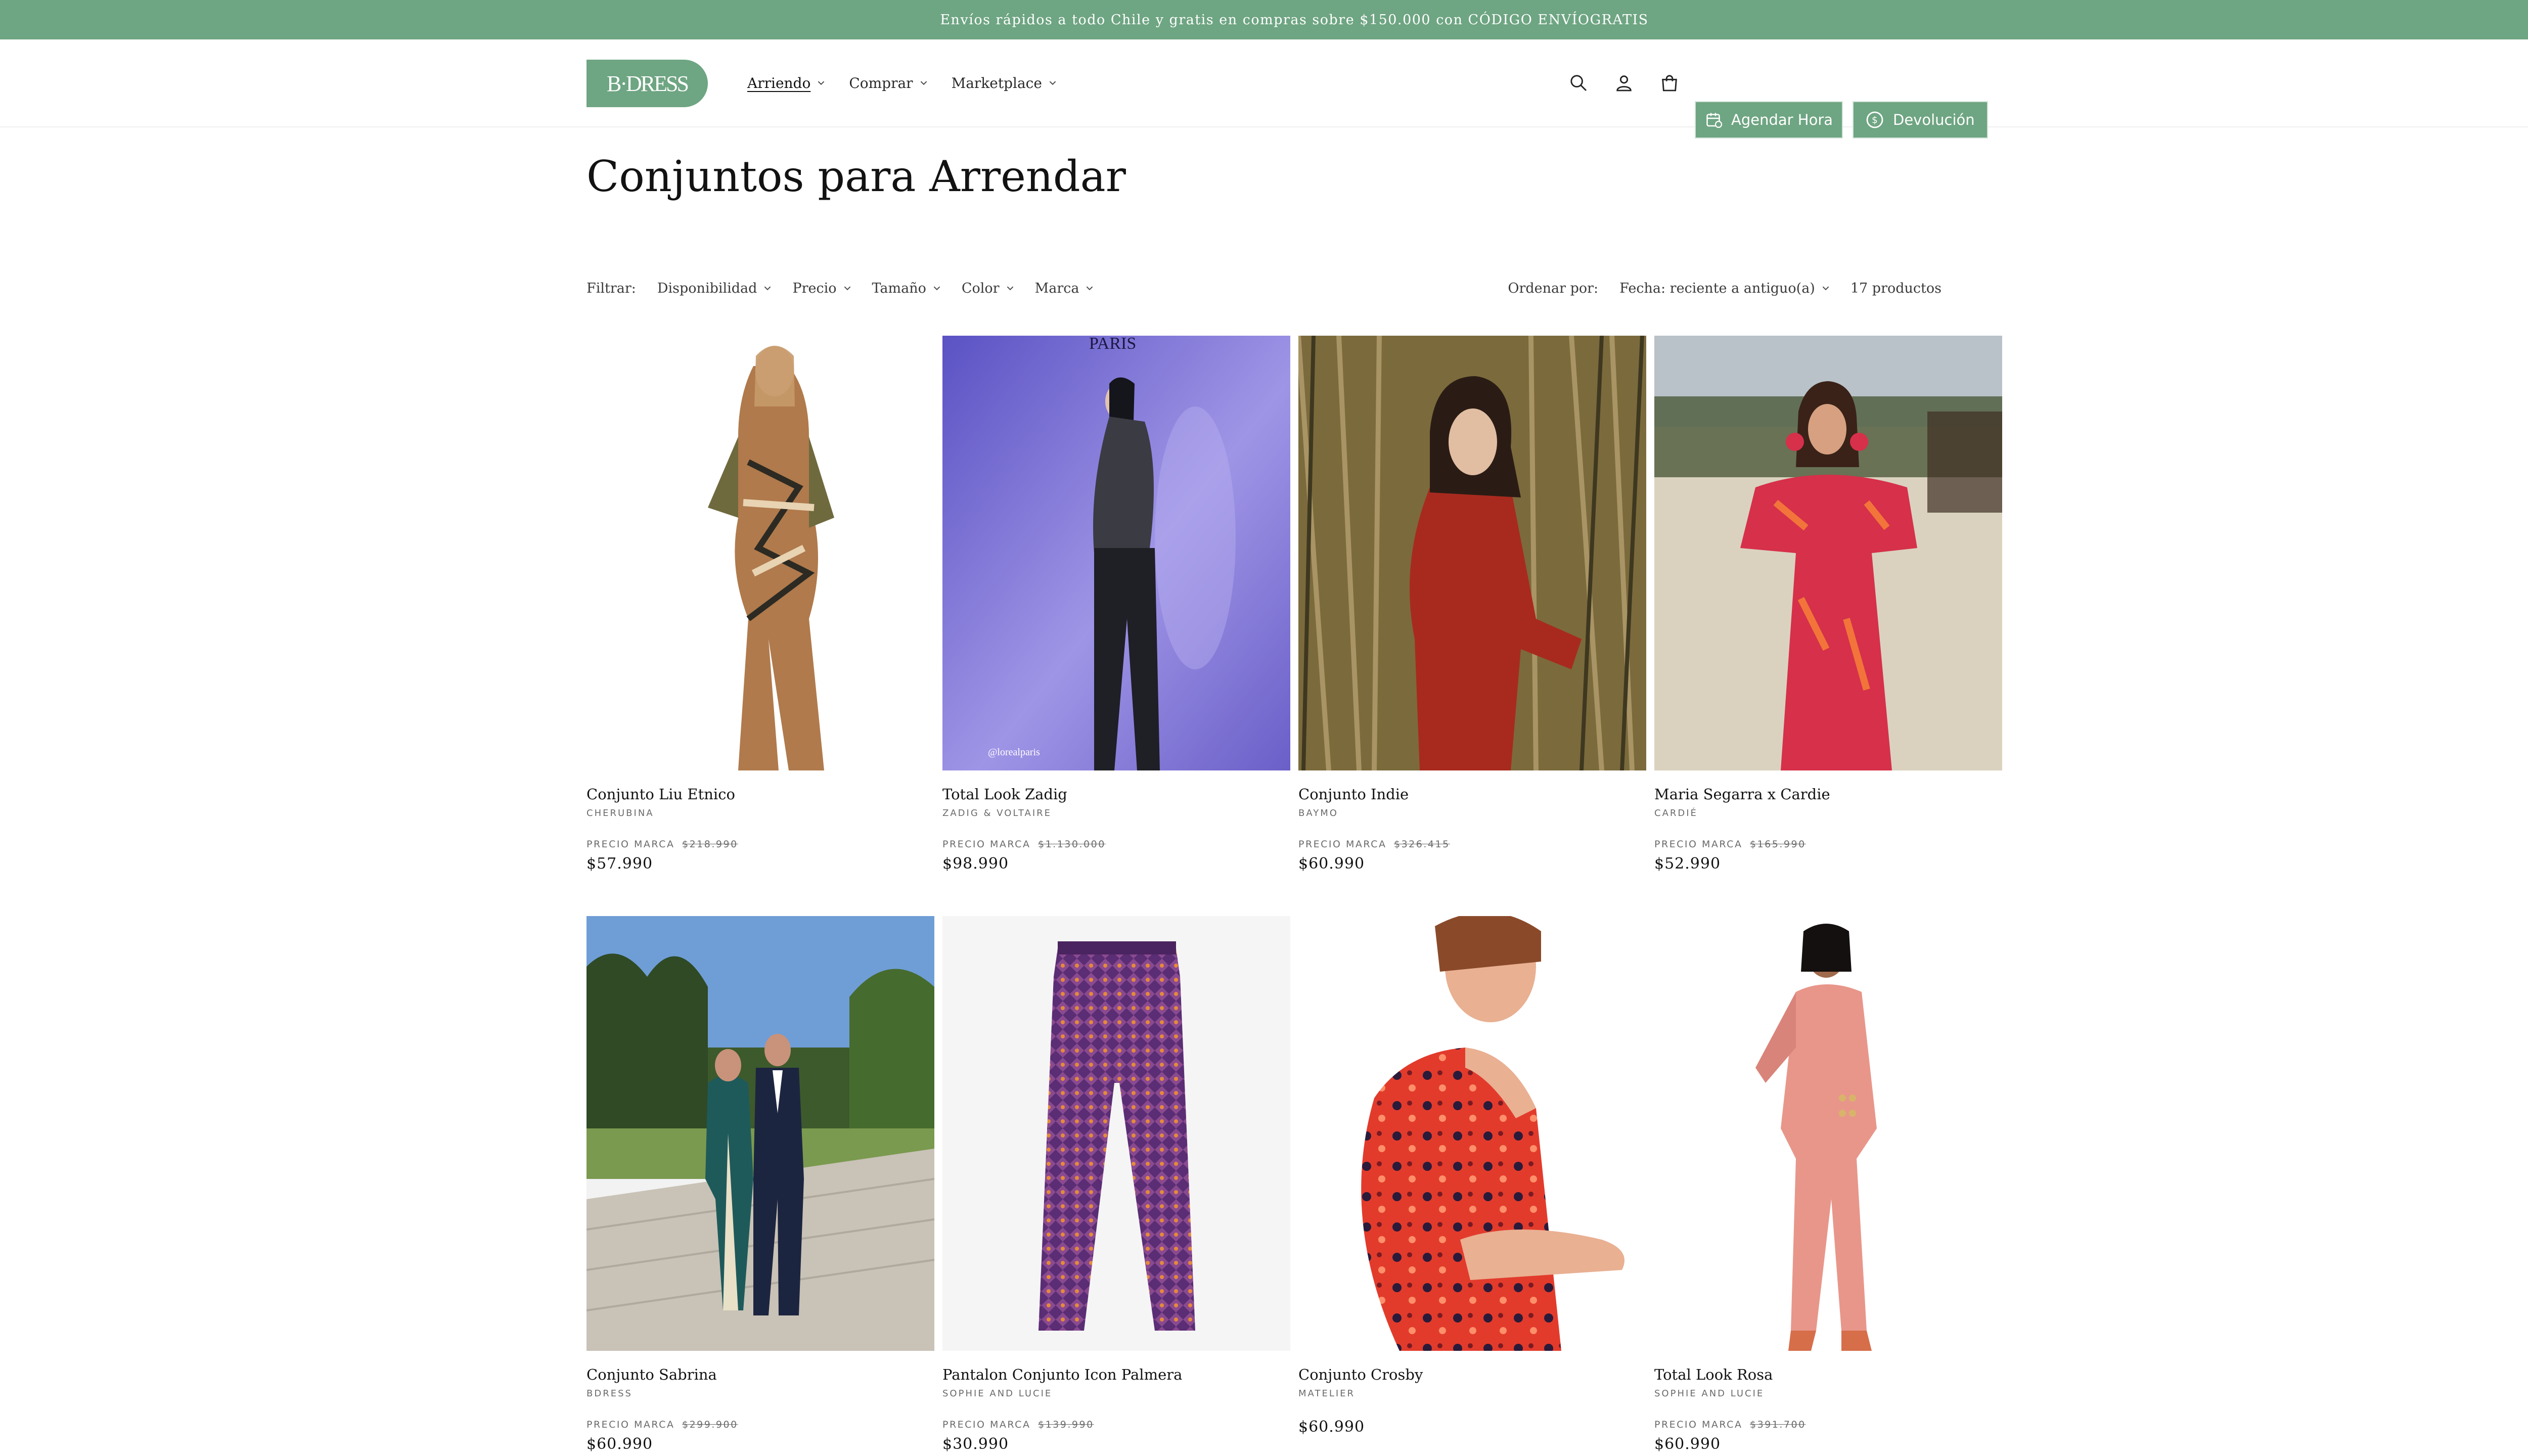 Image resolution: width=2528 pixels, height=1456 pixels. I want to click on product-card: Conjunto Crosby MATELIER $60.990, so click(1472, 1184).